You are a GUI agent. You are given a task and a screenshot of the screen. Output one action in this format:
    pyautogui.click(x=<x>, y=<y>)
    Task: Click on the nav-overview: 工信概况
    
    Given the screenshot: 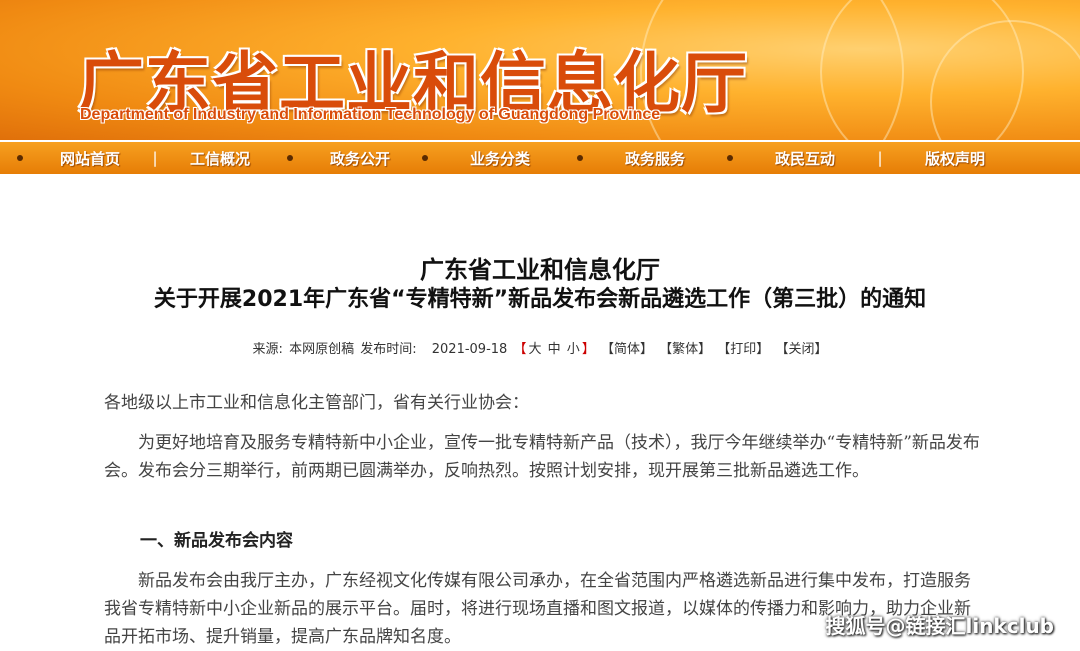 What is the action you would take?
    pyautogui.click(x=220, y=158)
    